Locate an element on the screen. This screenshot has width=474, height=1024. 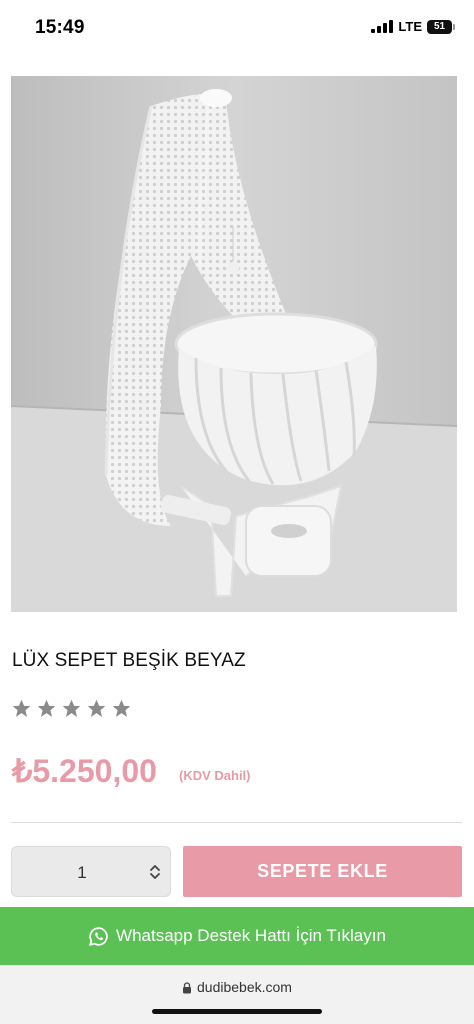
battery-icon: 51 is located at coordinates (441, 26).